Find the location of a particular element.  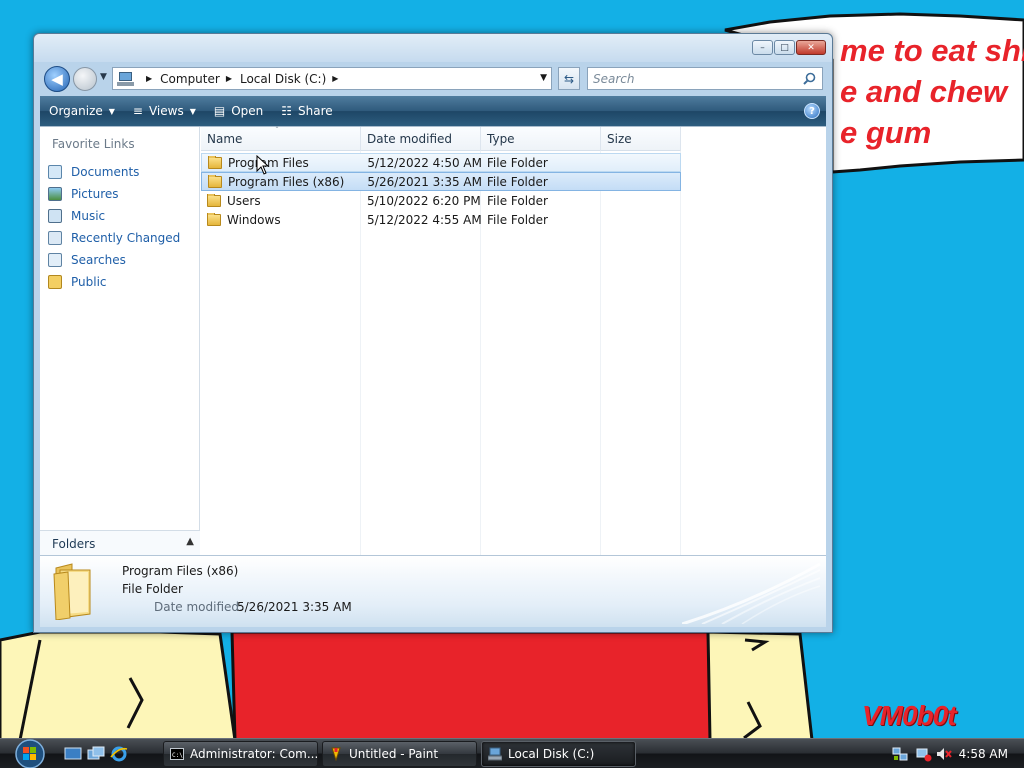

network-icon is located at coordinates (900, 754).